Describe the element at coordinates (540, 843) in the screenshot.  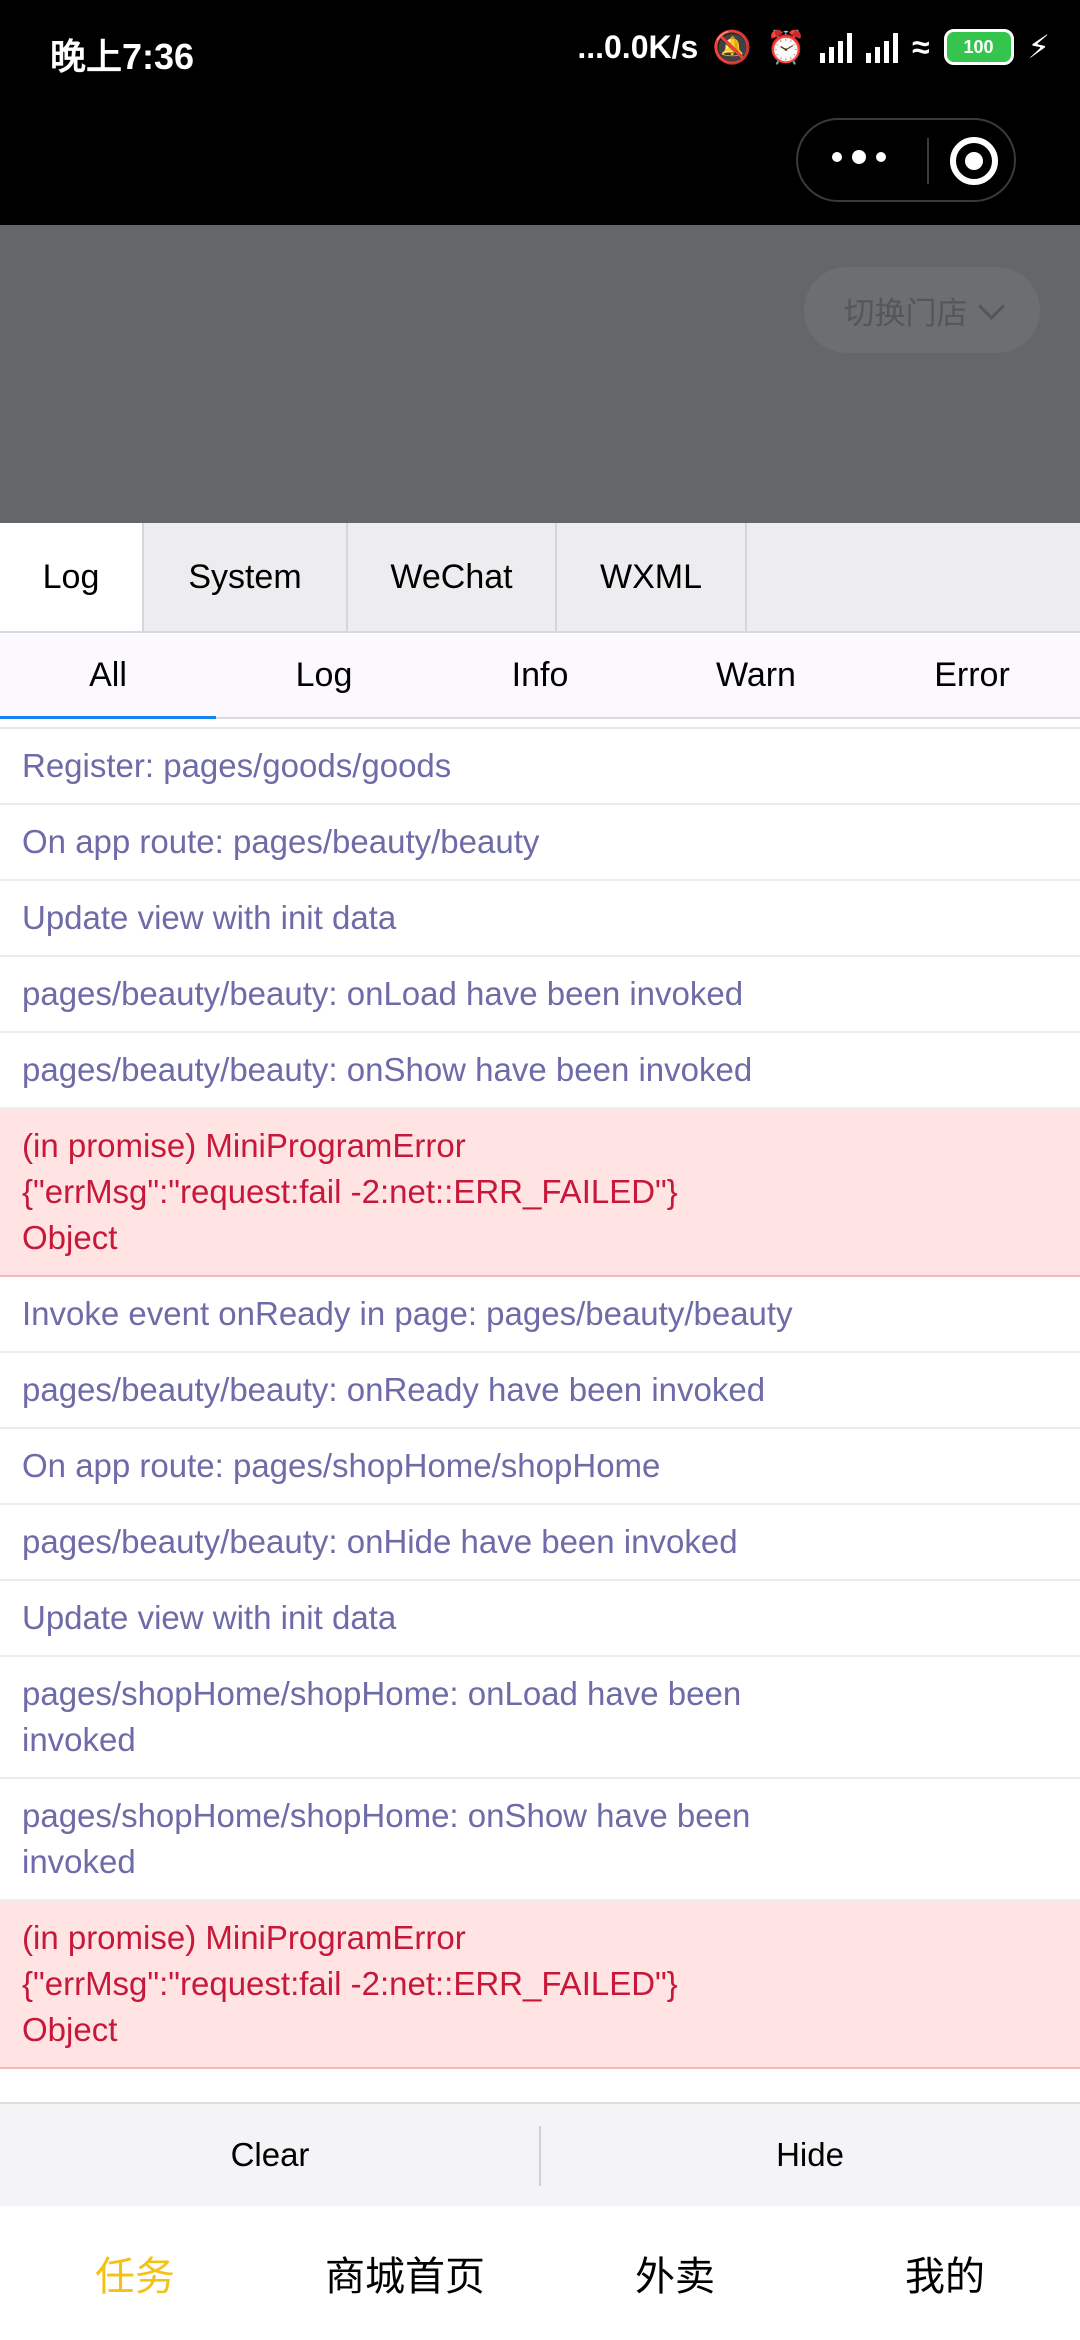
I see `log-item: On app route: pages/beauty/beauty` at that location.